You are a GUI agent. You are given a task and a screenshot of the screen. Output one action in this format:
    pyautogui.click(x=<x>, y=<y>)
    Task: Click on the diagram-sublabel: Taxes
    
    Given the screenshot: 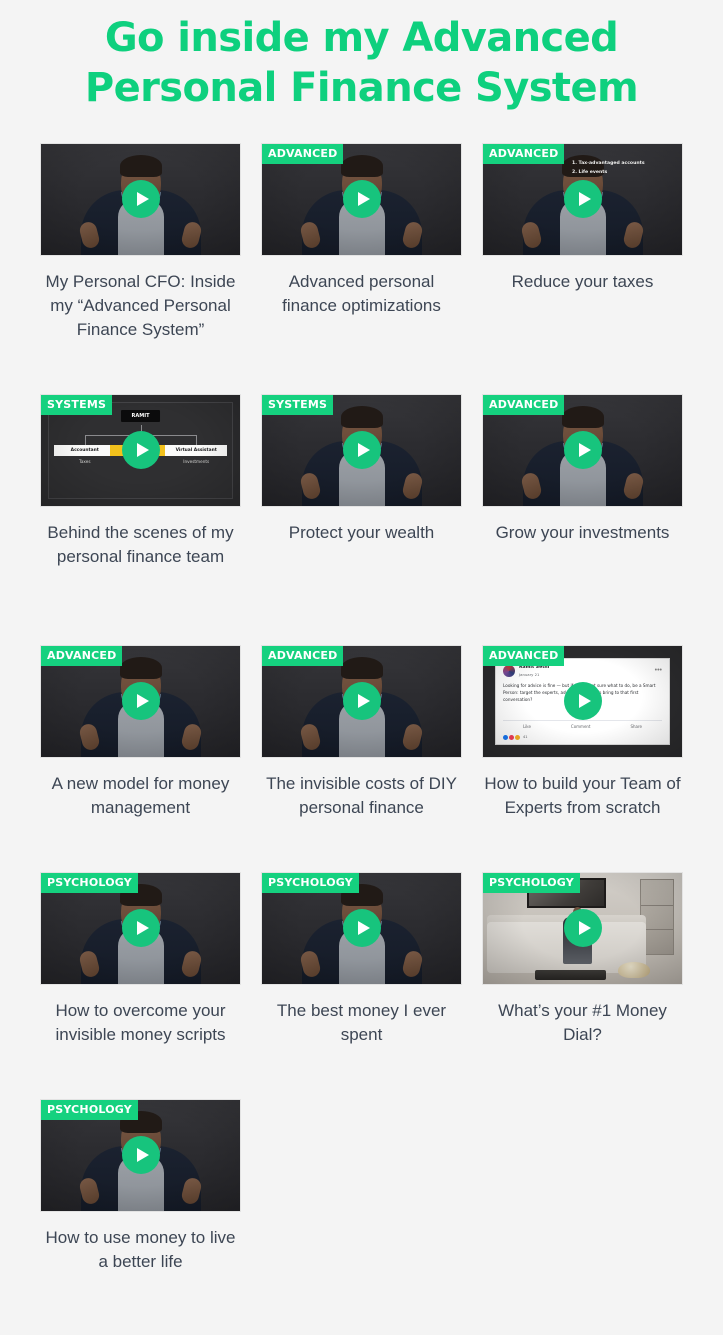 What is the action you would take?
    pyautogui.click(x=84, y=462)
    